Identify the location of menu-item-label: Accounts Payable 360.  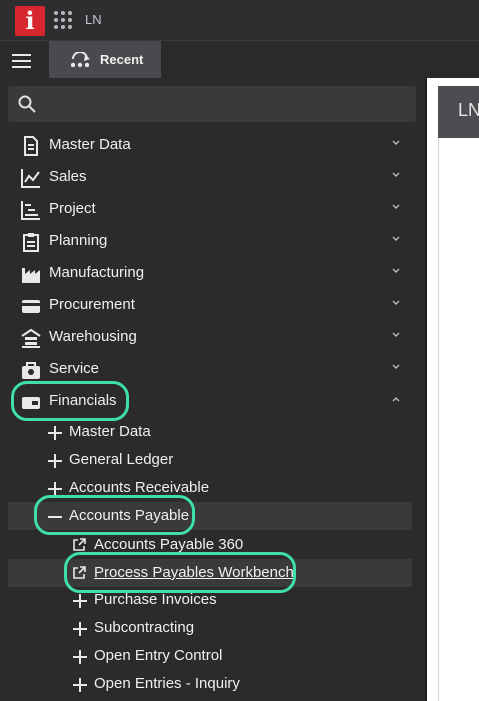
(169, 544).